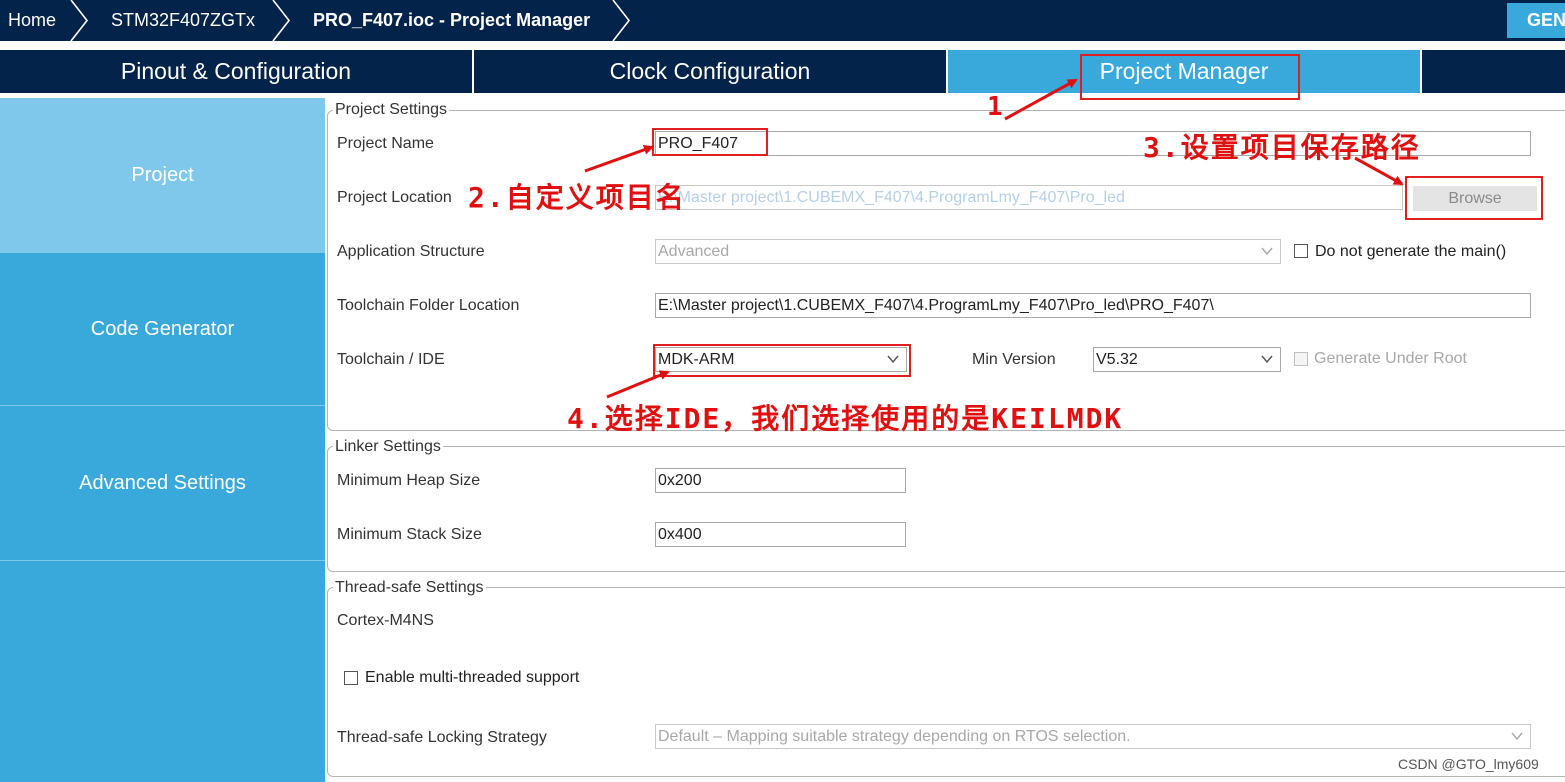 This screenshot has height=782, width=1565. What do you see at coordinates (442, 737) in the screenshot?
I see `locking-strategy-label: Thread-safe Locking Strategy` at bounding box center [442, 737].